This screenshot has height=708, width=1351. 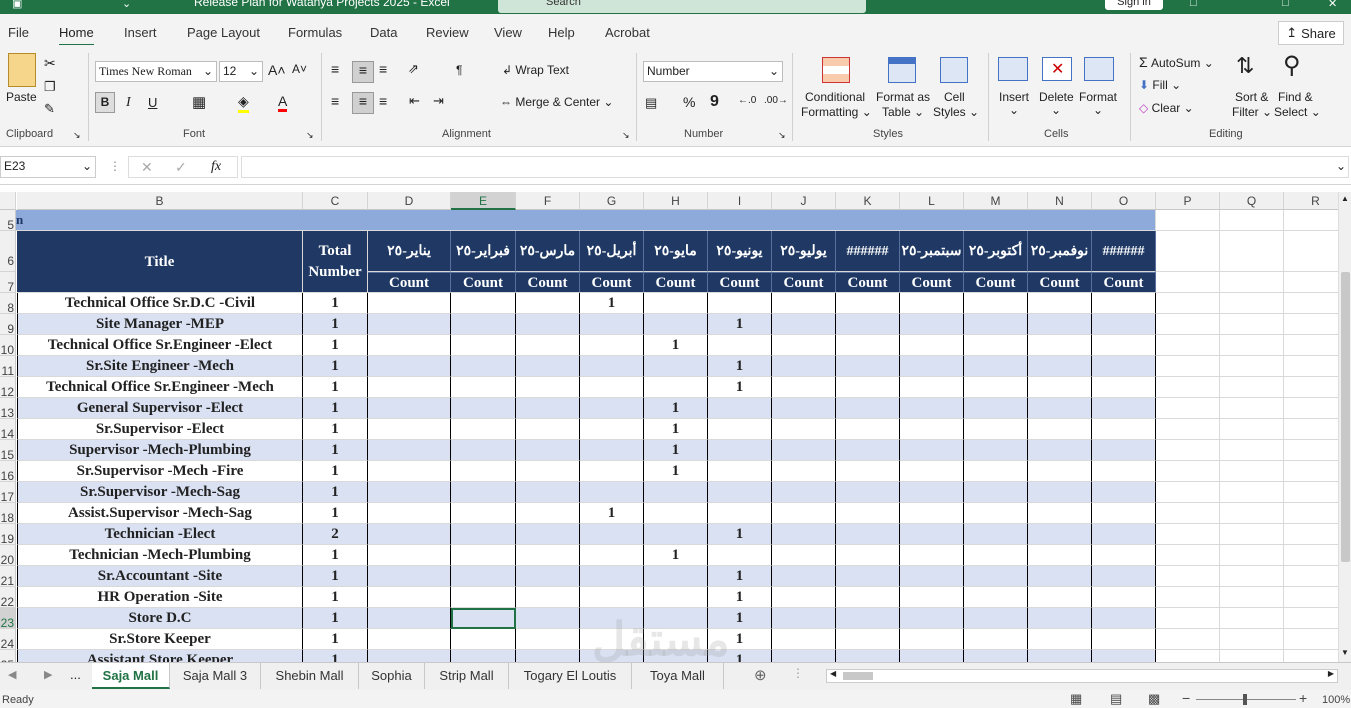 What do you see at coordinates (77, 135) in the screenshot?
I see `clipboard-launcher-icon: ↘` at bounding box center [77, 135].